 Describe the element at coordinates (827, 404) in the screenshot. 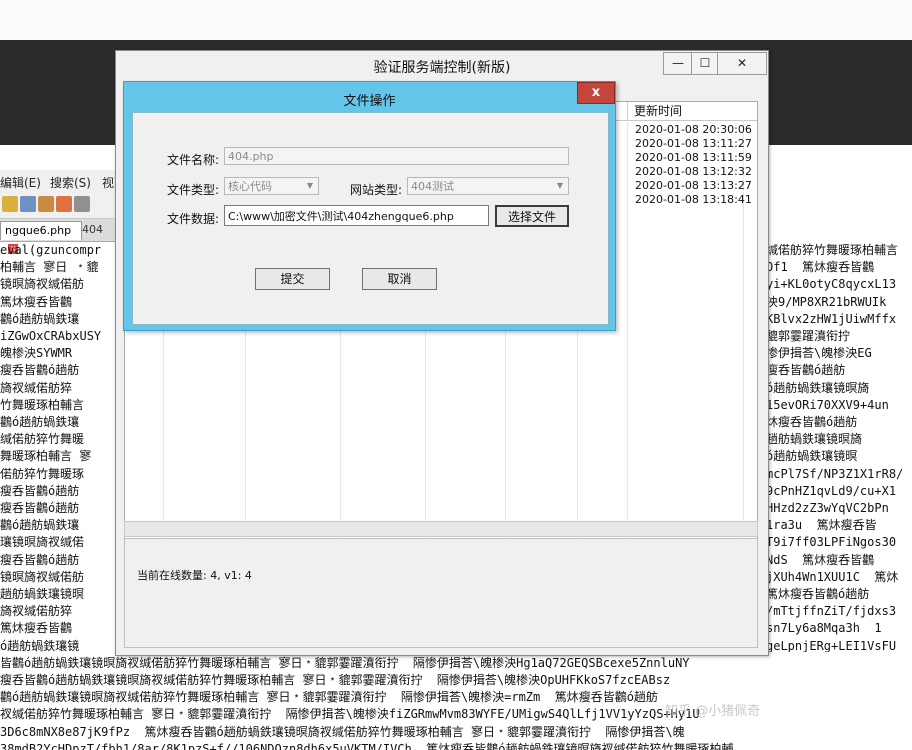

I see `code-line: 15evORi70XXV9+4un` at that location.